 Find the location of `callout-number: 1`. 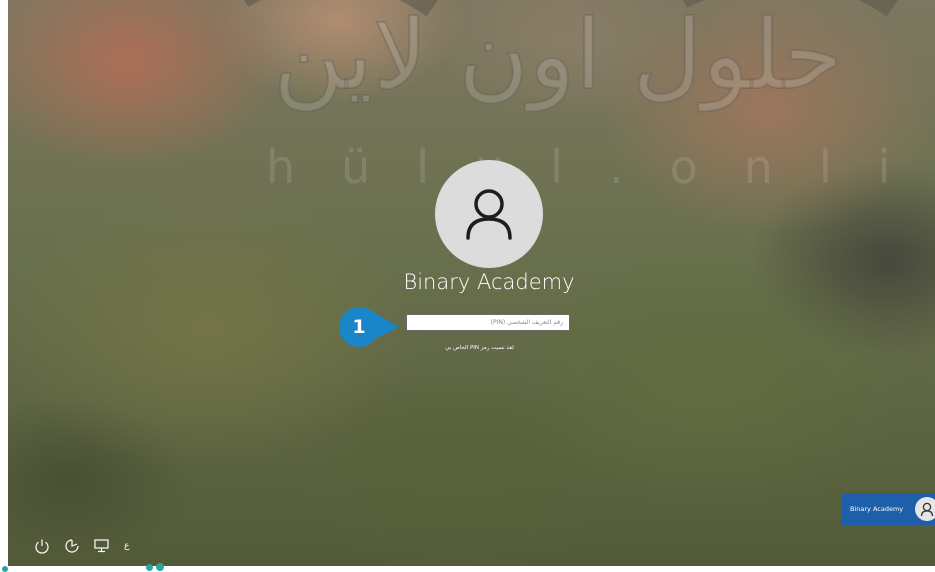

callout-number: 1 is located at coordinates (359, 327).